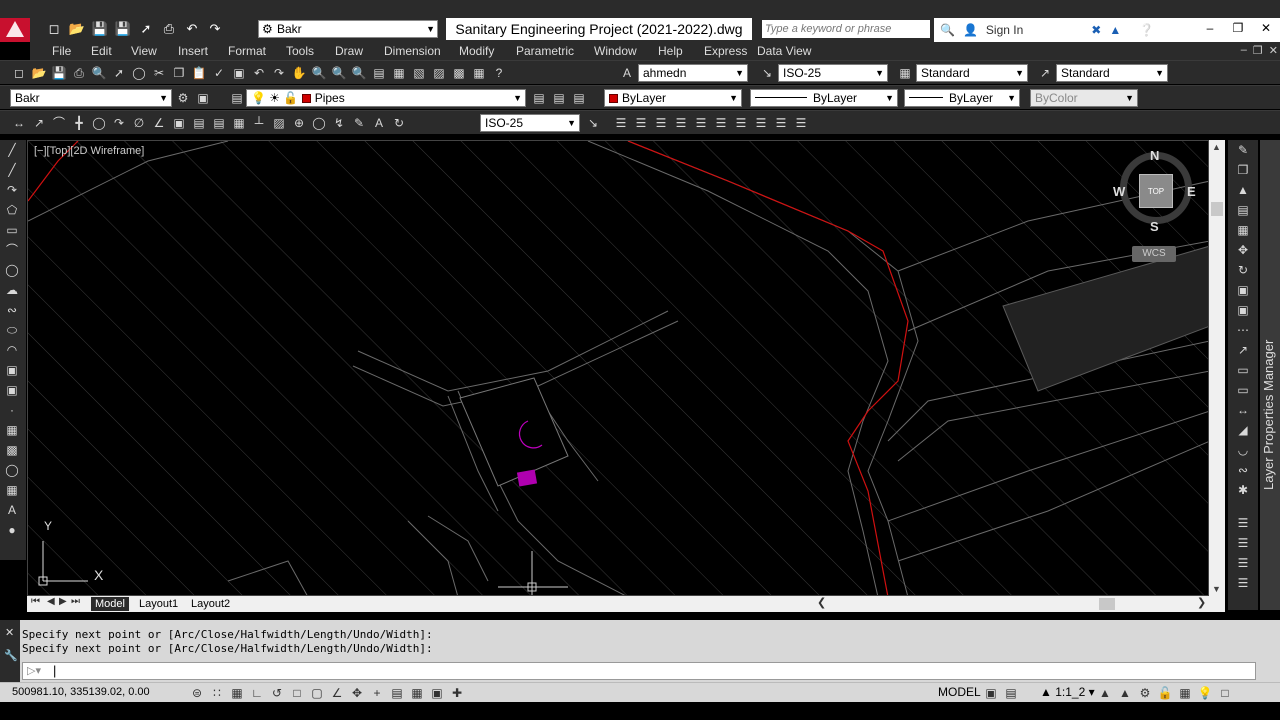 Image resolution: width=1280 pixels, height=720 pixels. I want to click on tab-last-icon: ⏭, so click(75, 601).